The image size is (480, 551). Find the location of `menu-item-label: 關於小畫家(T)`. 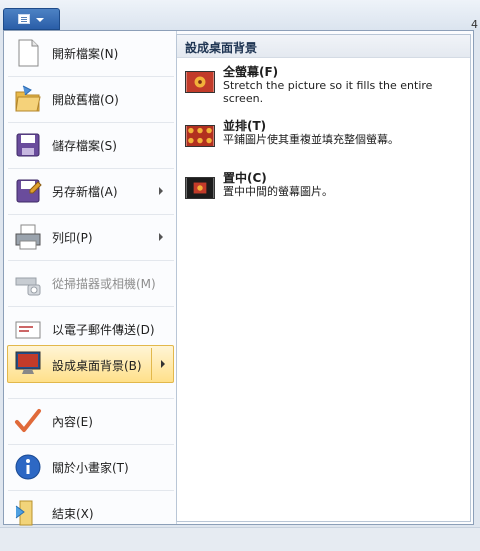

menu-item-label: 關於小畫家(T) is located at coordinates (90, 468).